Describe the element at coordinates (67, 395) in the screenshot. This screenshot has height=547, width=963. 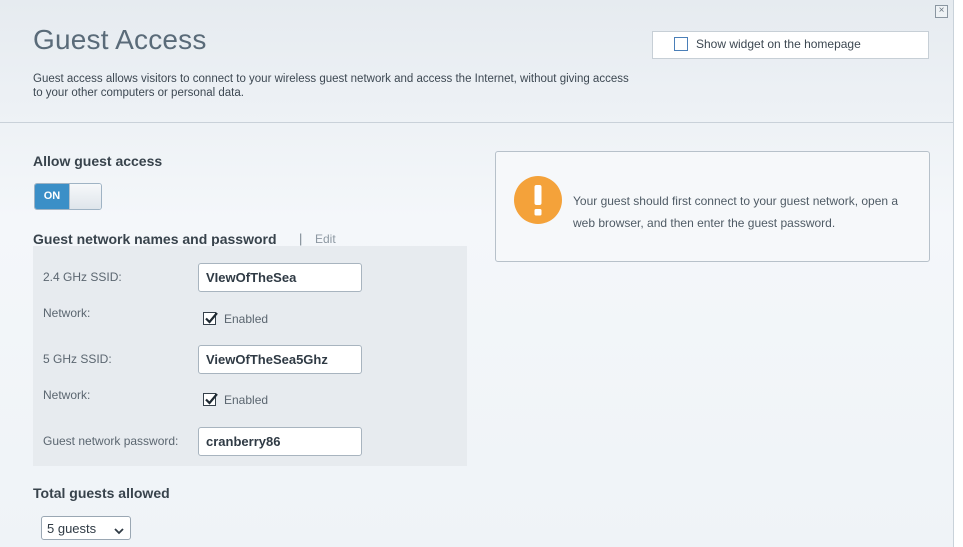
I see `network5-label: Network:` at that location.